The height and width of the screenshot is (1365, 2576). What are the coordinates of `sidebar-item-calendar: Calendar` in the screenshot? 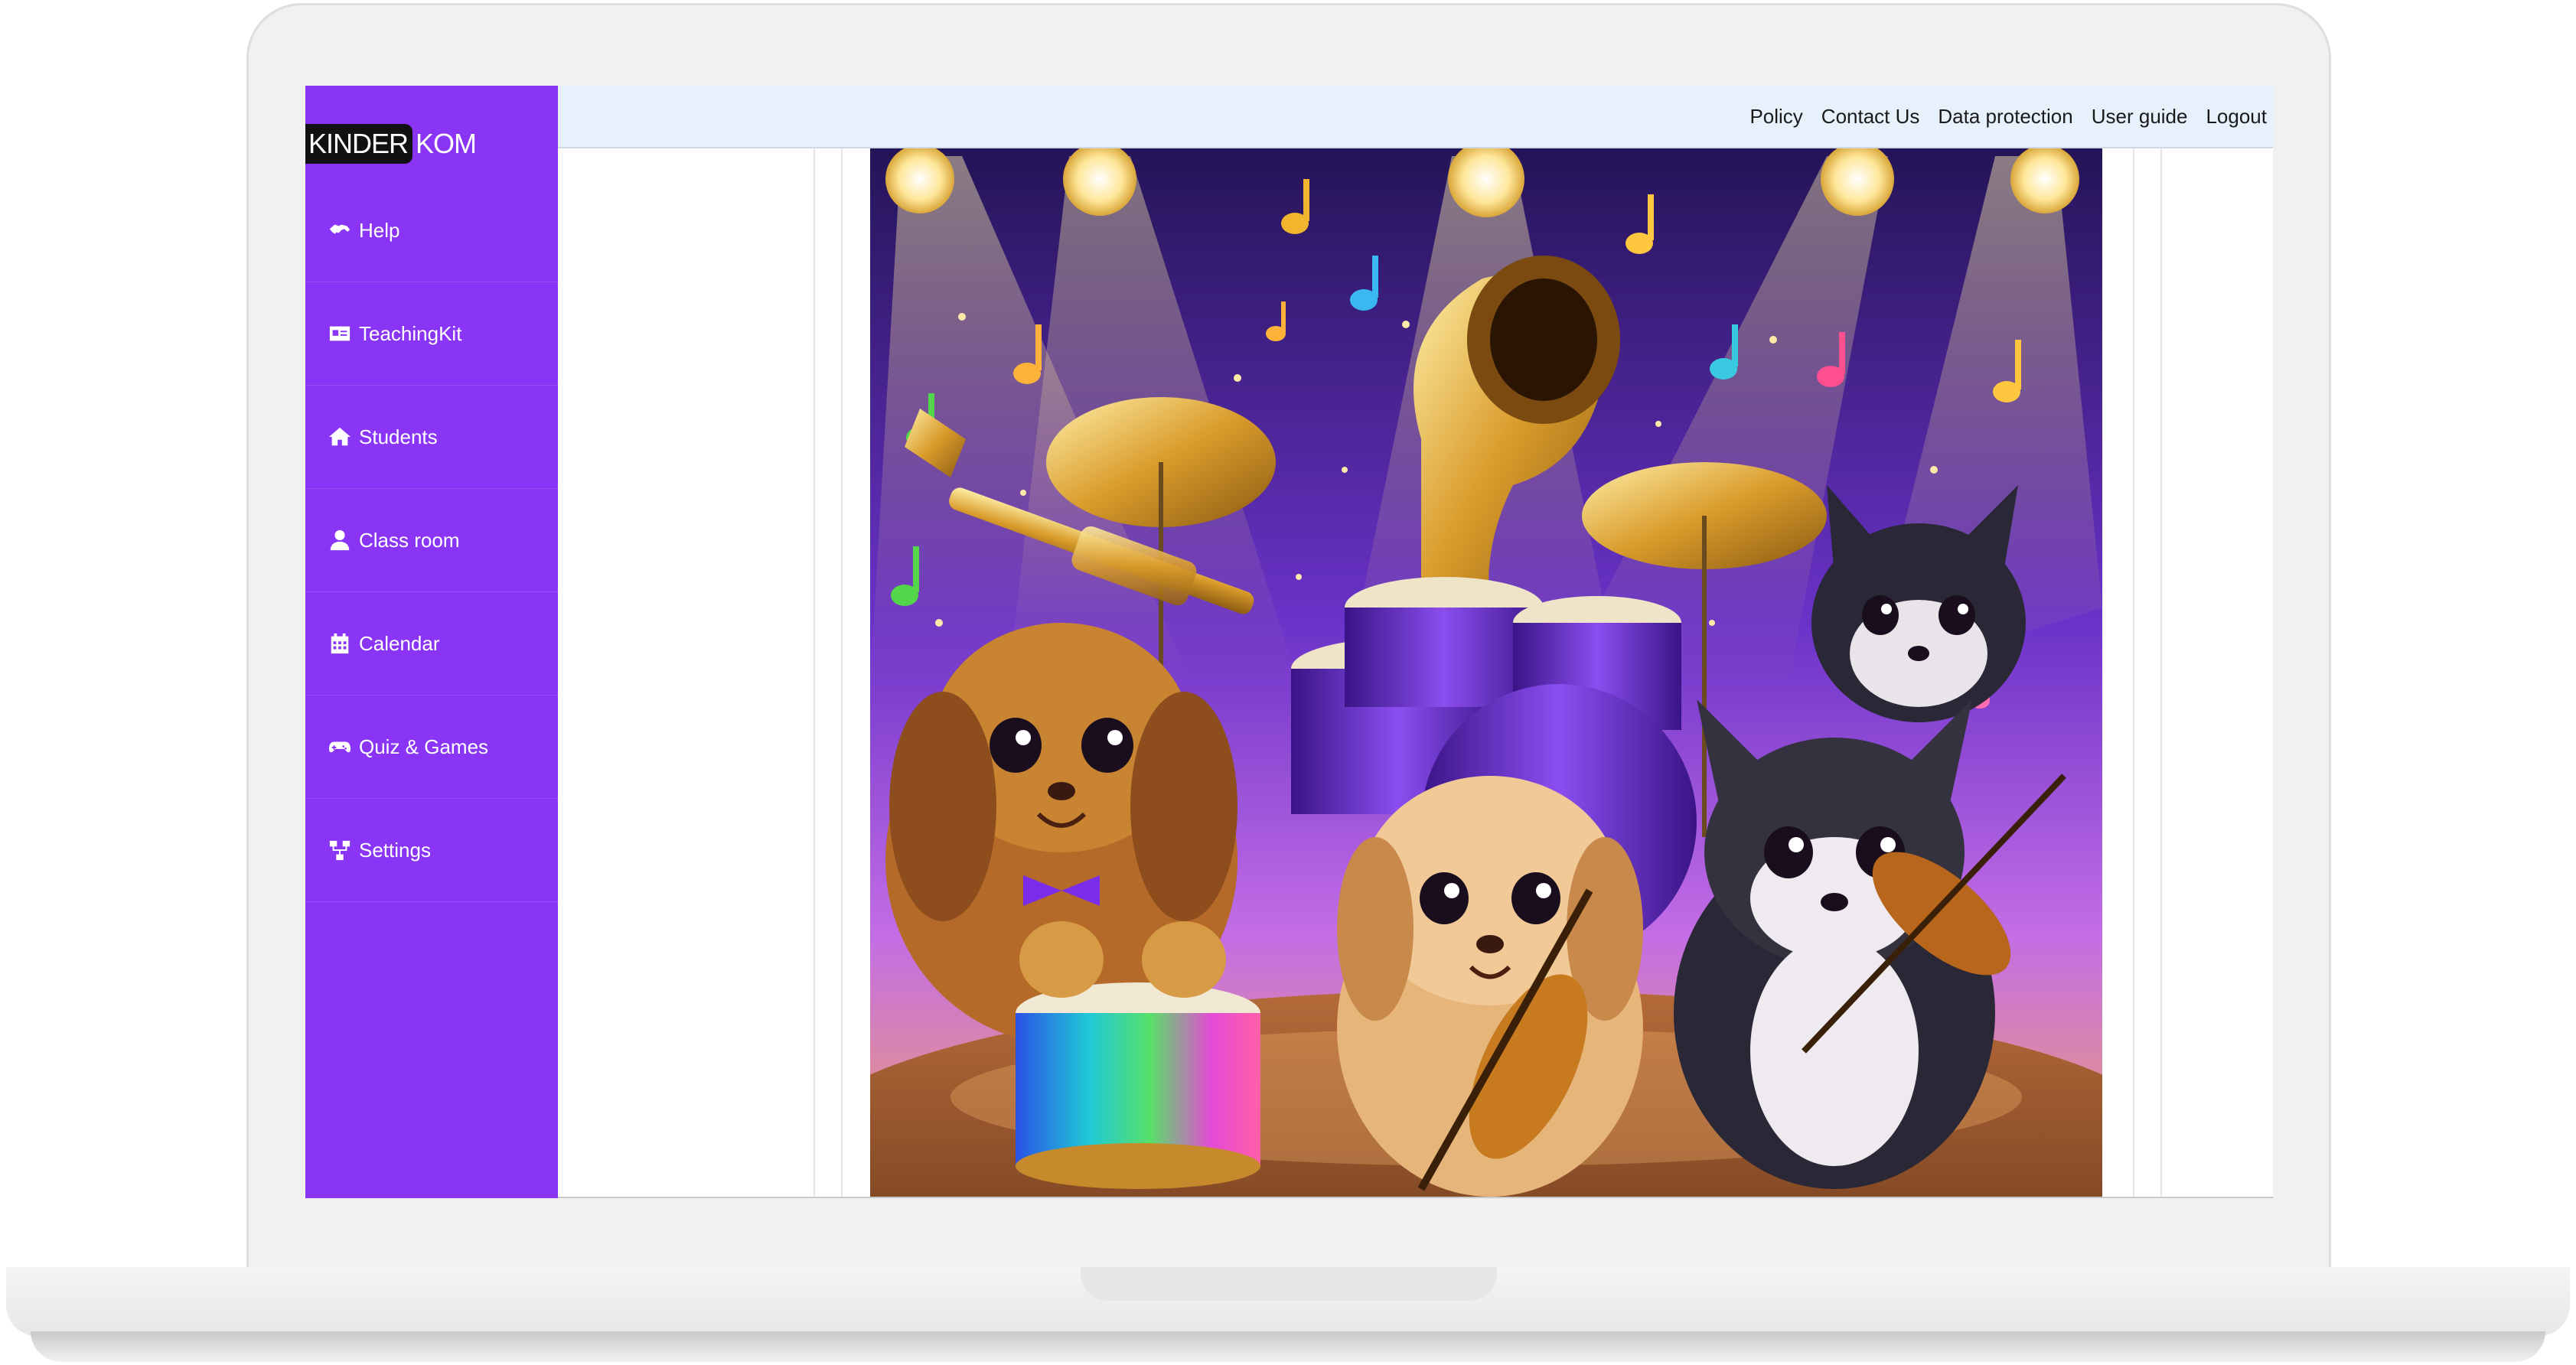 It's located at (431, 644).